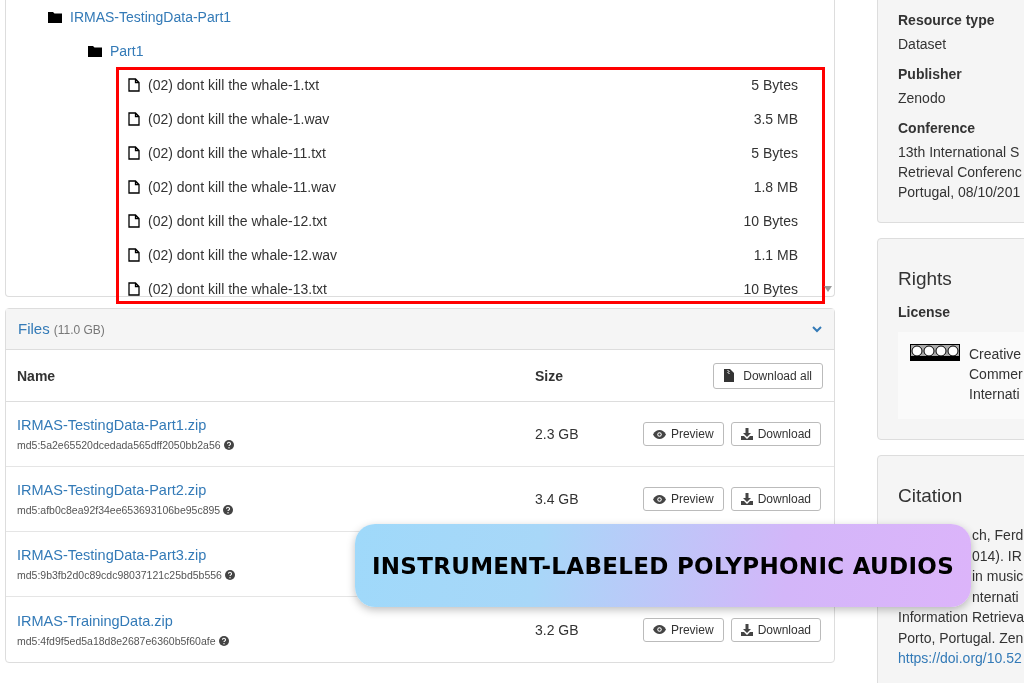 The width and height of the screenshot is (1024, 683). I want to click on citation-text: Information Retrieva, so click(961, 617).